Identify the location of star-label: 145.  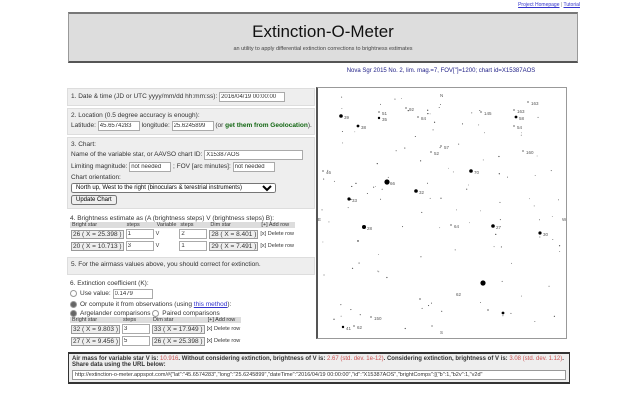
(488, 113).